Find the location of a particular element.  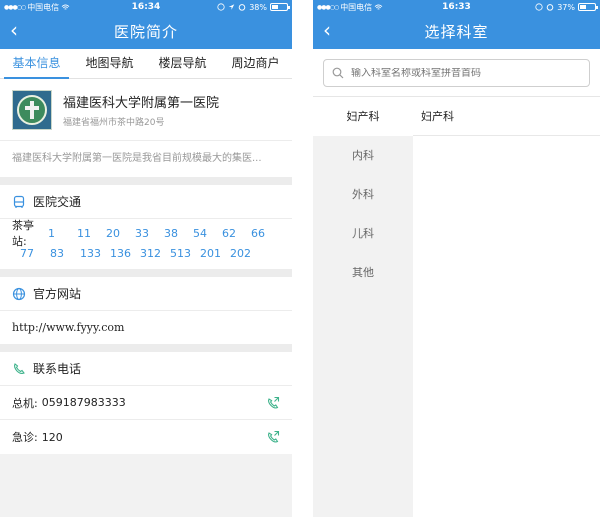

status-bar: ●●●○○ 中国电信 16:34 38% is located at coordinates (146, 7).